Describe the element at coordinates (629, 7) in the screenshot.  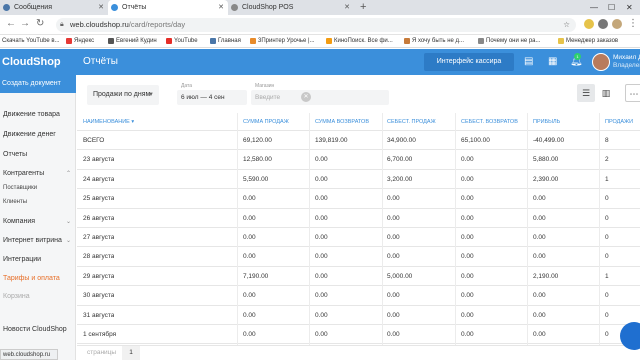
I see `close-window-icon: ✕` at that location.